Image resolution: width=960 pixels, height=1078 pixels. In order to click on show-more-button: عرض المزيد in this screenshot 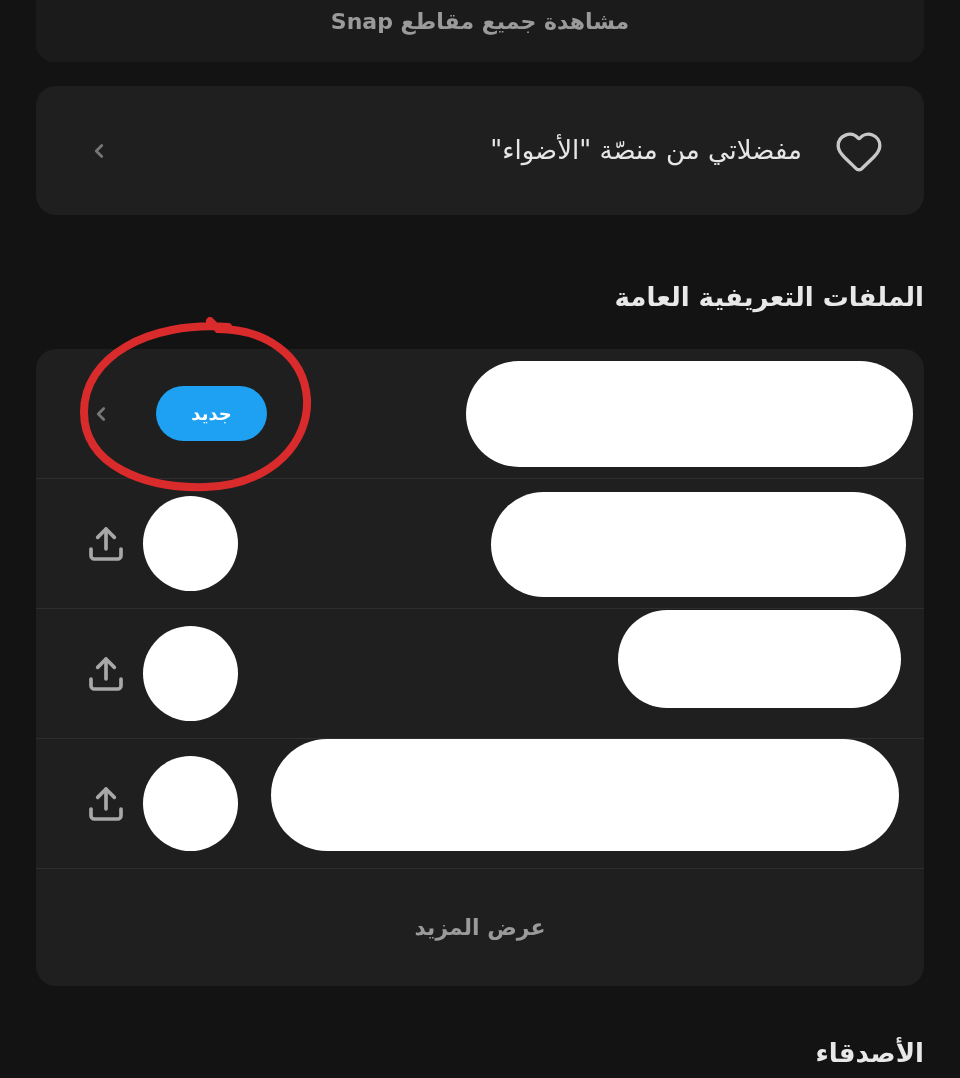, I will do `click(480, 927)`.